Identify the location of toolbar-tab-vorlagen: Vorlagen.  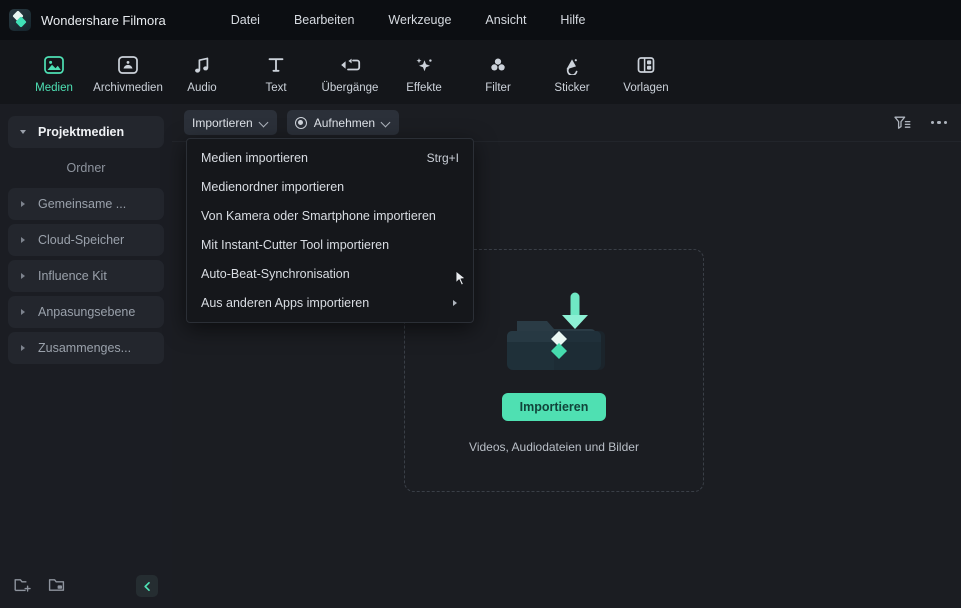
(646, 72).